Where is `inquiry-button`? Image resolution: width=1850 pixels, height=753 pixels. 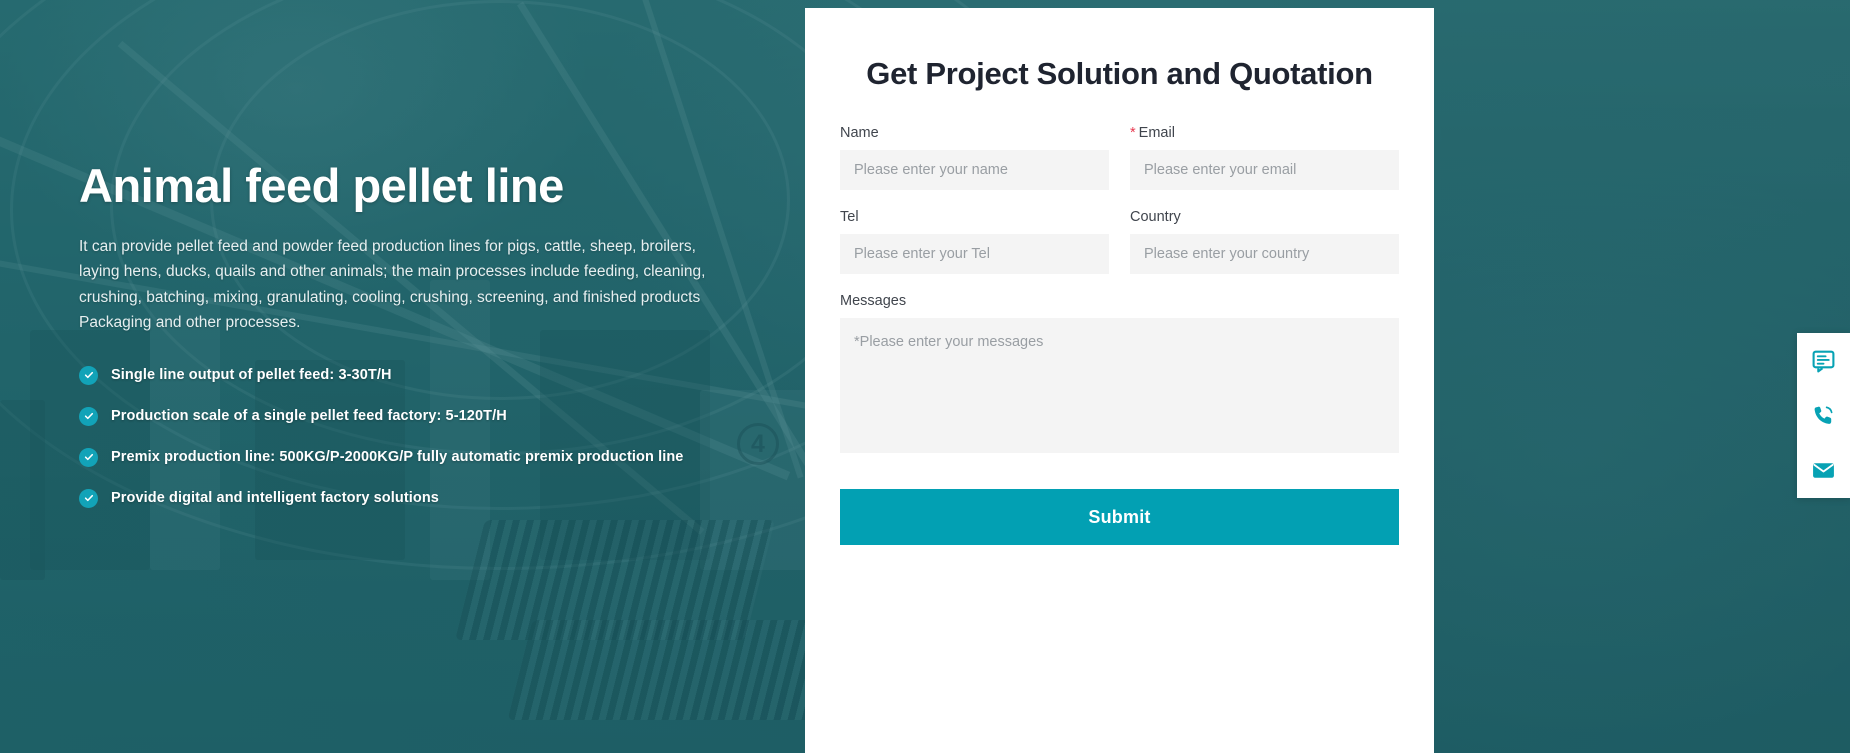
inquiry-button is located at coordinates (1823, 360).